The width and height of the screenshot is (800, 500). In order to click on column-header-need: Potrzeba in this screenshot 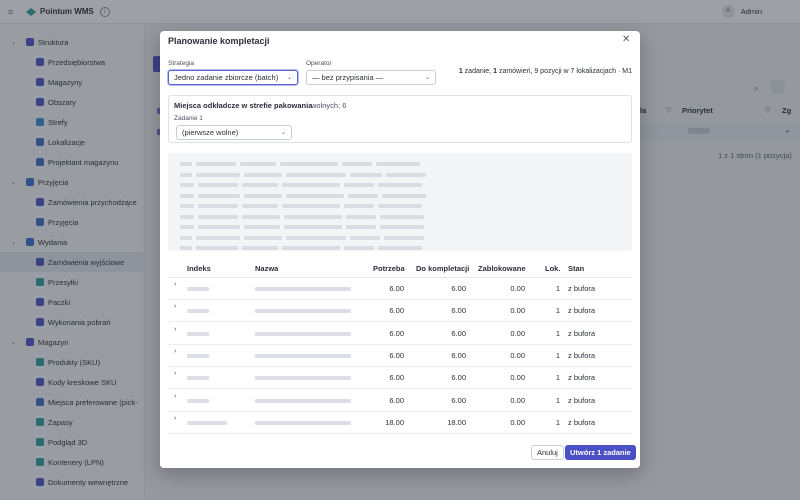, I will do `click(389, 268)`.